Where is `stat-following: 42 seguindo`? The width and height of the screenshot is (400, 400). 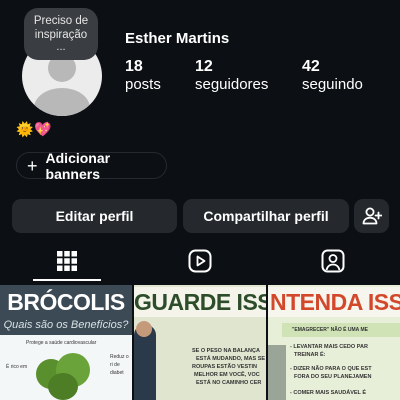 stat-following: 42 seguindo is located at coordinates (332, 75).